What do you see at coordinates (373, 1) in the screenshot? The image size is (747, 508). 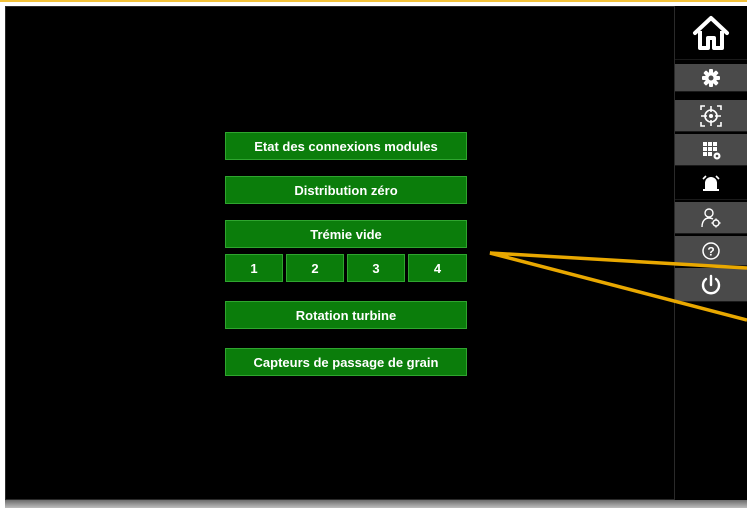 I see `top-border` at bounding box center [373, 1].